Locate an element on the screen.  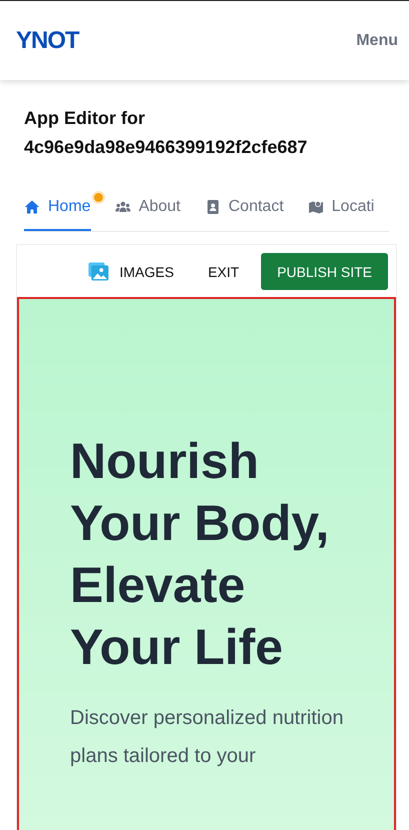
app-id: 4c96e9da98e9466399192f2cfe687 is located at coordinates (166, 147).